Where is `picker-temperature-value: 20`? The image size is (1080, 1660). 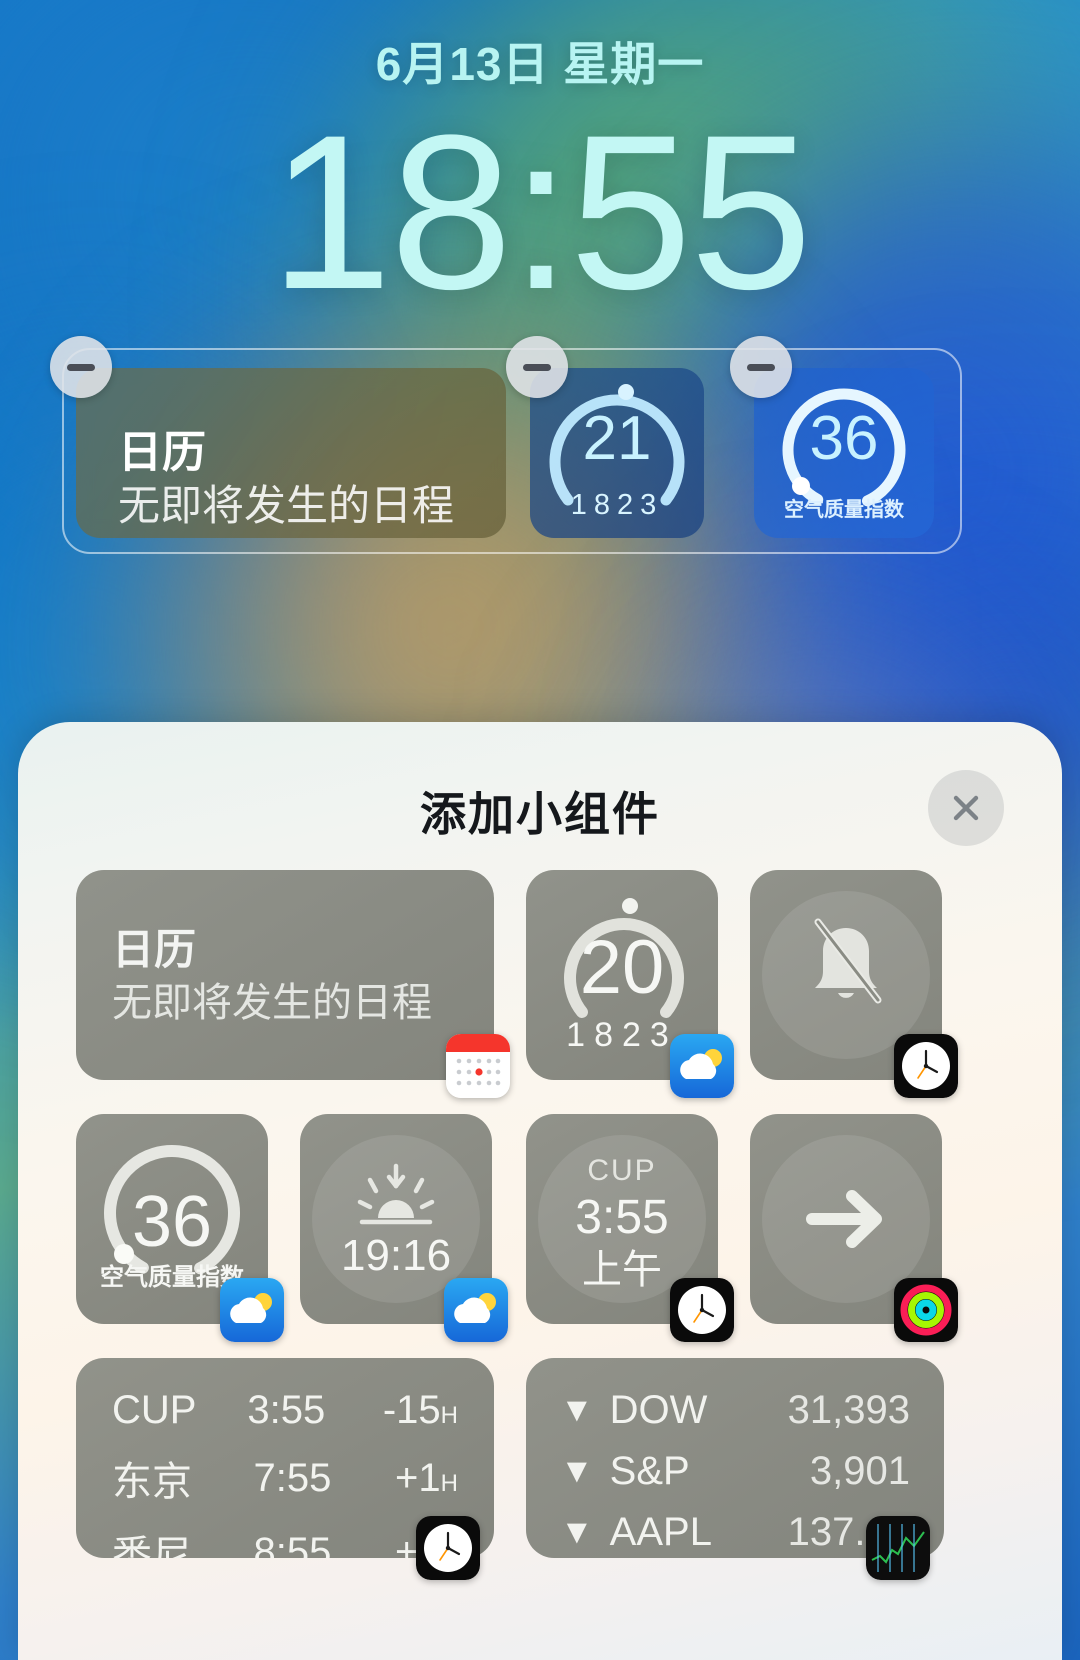
picker-temperature-value: 20 is located at coordinates (622, 967).